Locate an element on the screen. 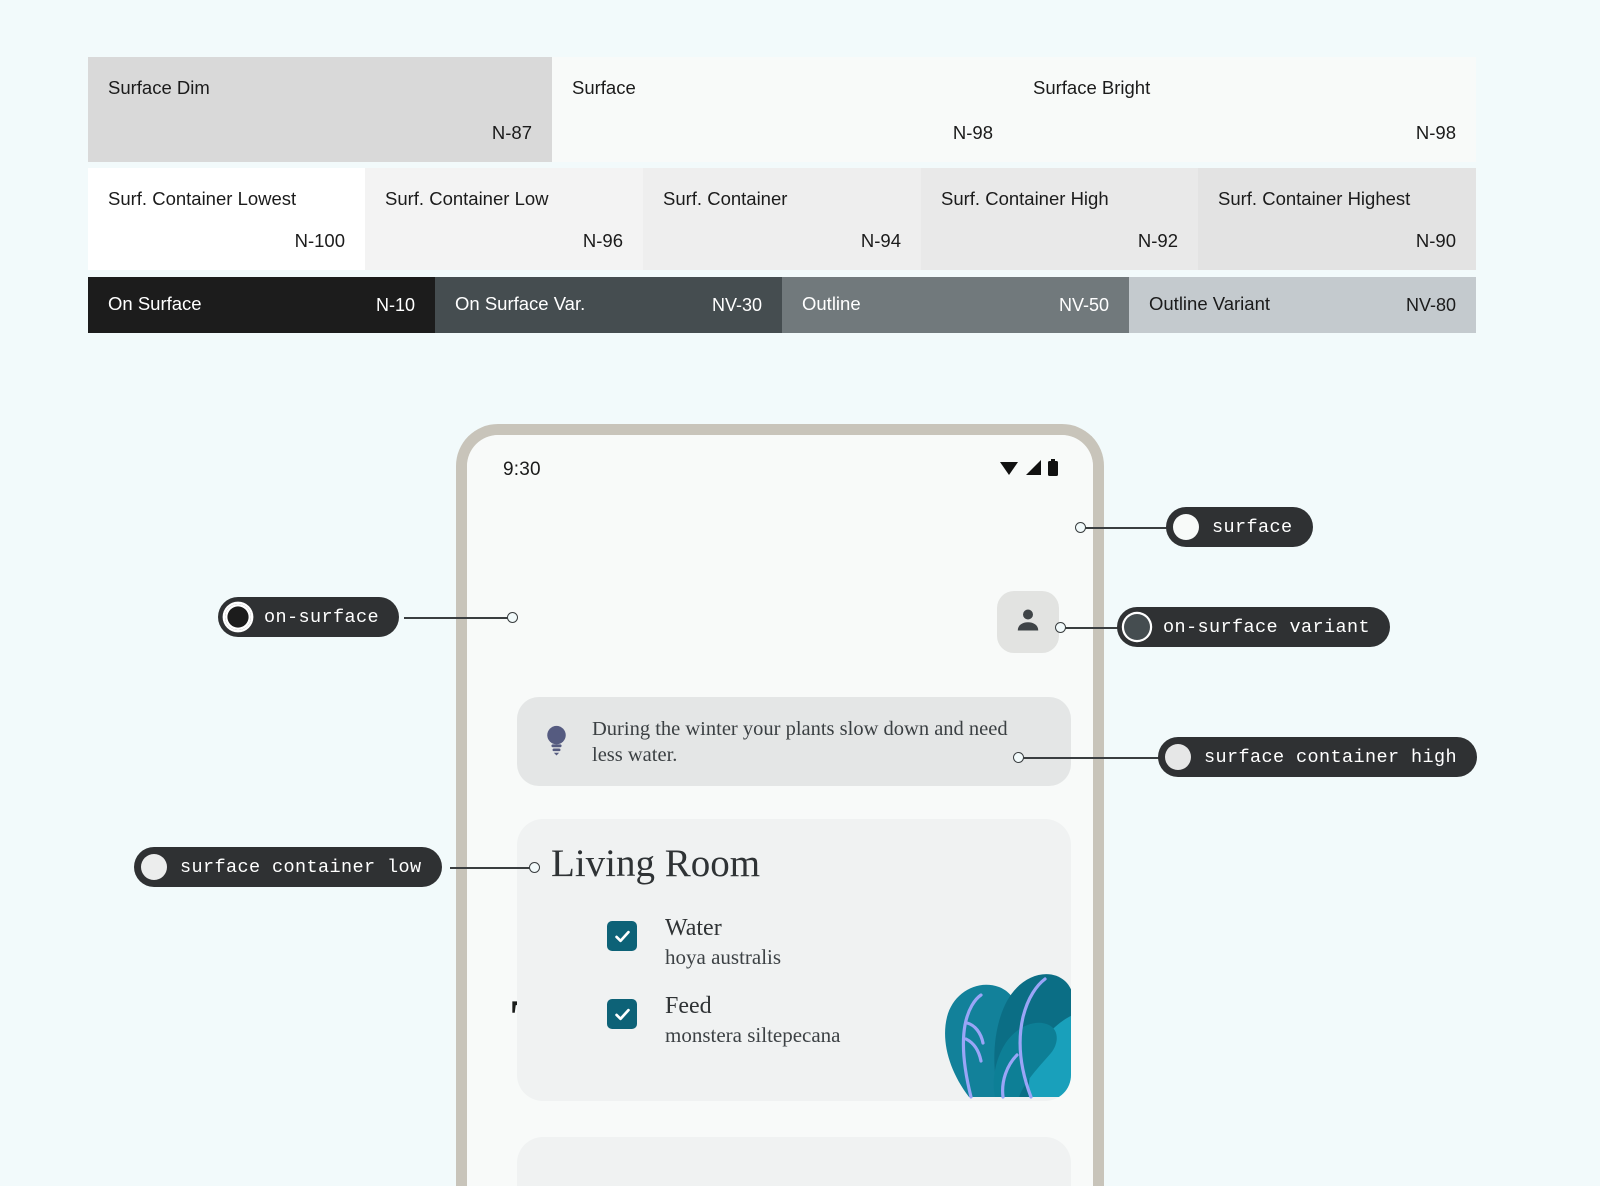 The width and height of the screenshot is (1600, 1186). annotation-pill-surface: surface is located at coordinates (1239, 527).